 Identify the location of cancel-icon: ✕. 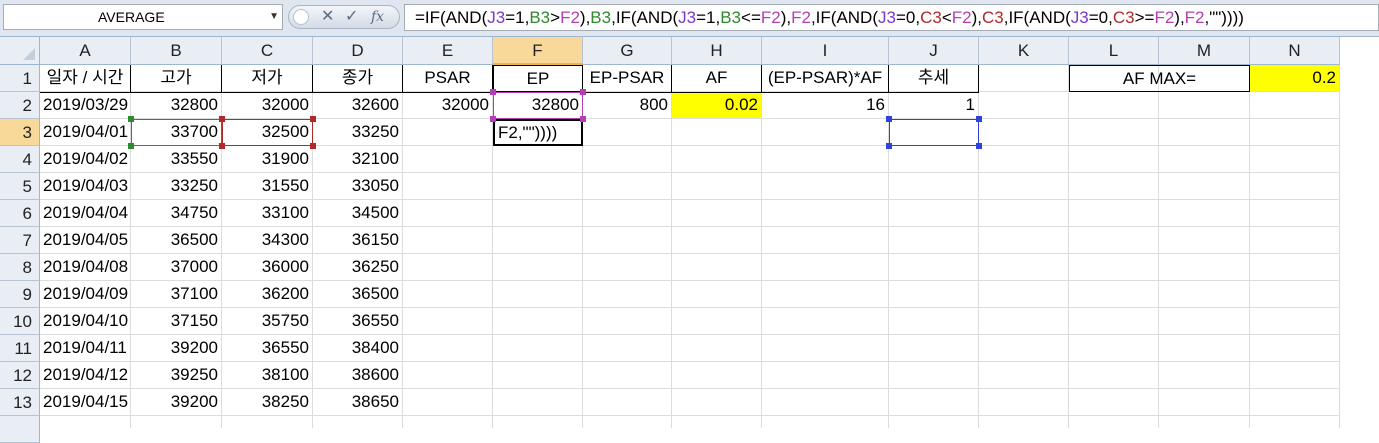
(327, 17).